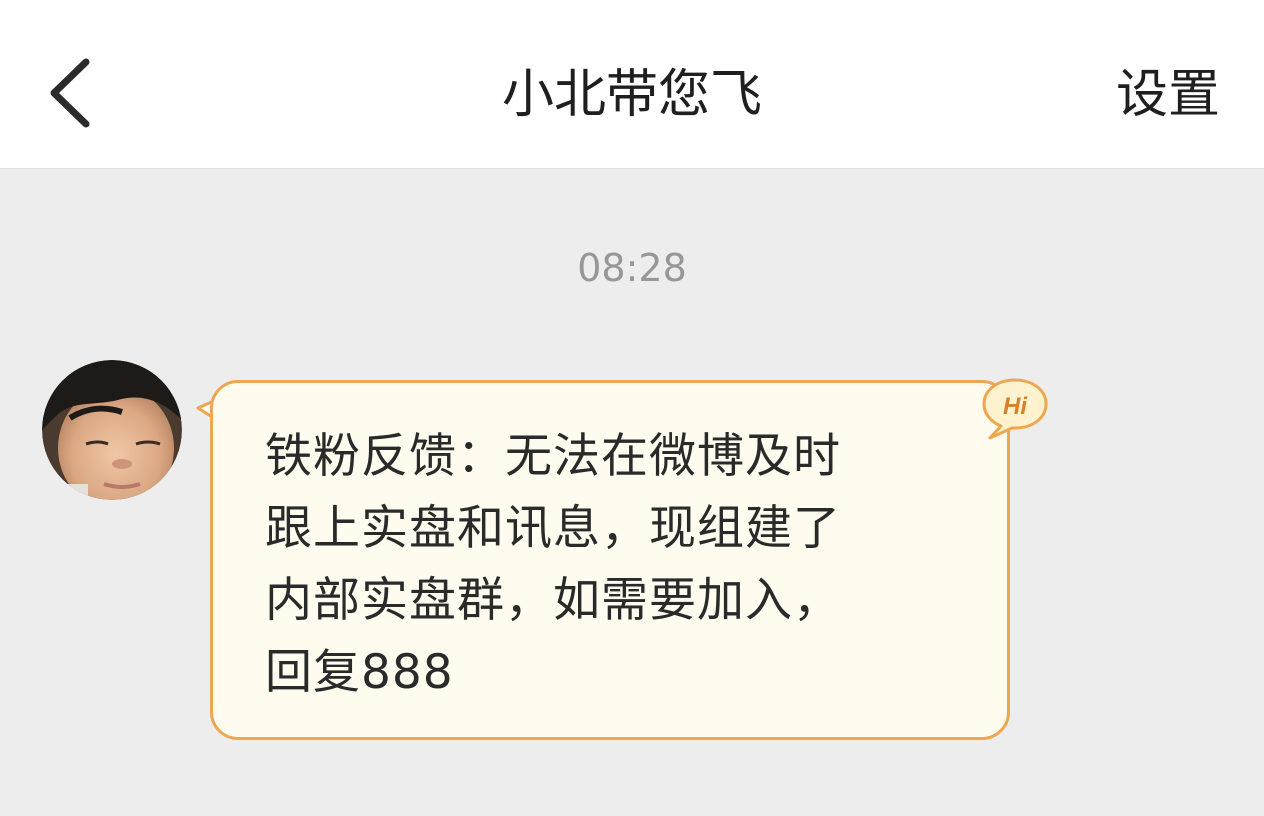  Describe the element at coordinates (631, 95) in the screenshot. I see `chat-title: 小北带您飞` at that location.